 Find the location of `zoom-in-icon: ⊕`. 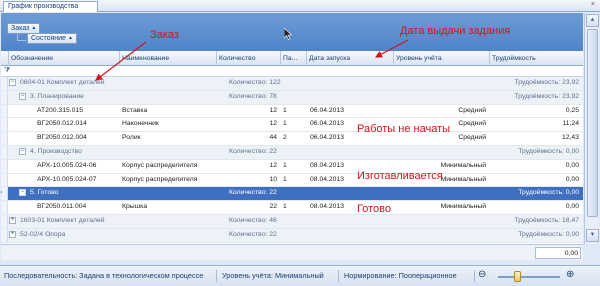

zoom-in-icon: ⊕ is located at coordinates (570, 274).